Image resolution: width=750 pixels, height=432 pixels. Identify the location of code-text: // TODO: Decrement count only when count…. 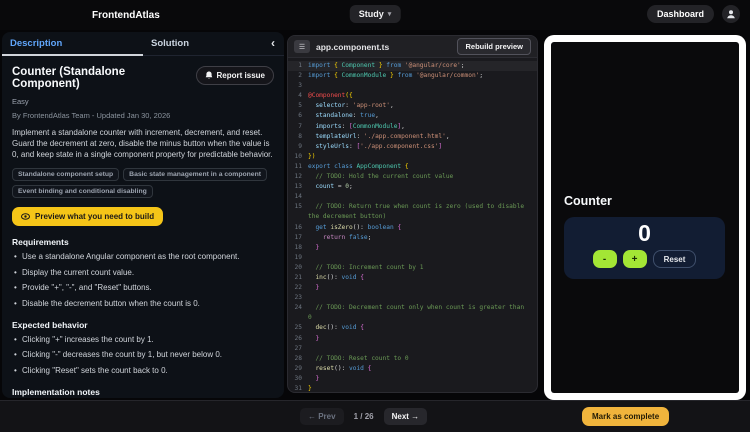
(418, 313).